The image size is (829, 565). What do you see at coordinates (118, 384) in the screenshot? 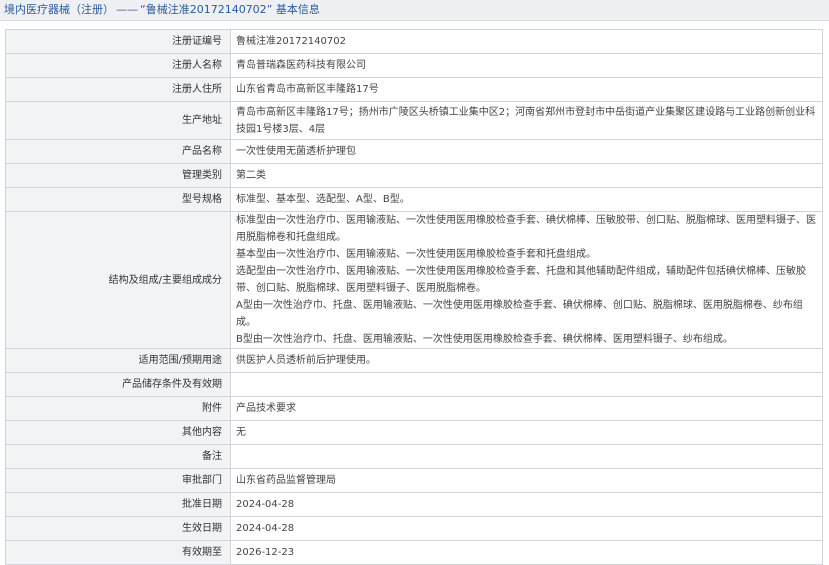
I see `row-label: 产品储存条件及有效期` at bounding box center [118, 384].